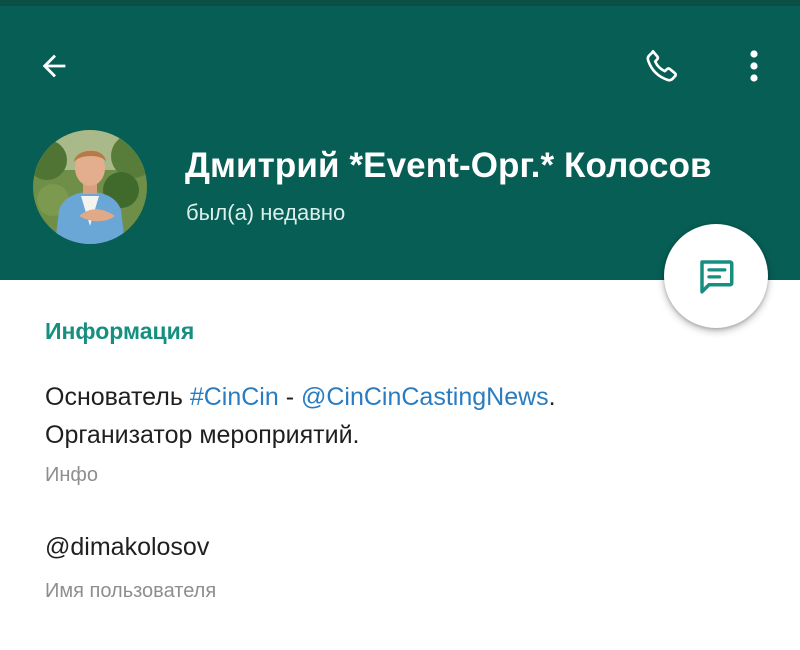 The image size is (800, 650). Describe the element at coordinates (425, 397) in the screenshot. I see `mention-link: @CinCinCastingNews` at that location.